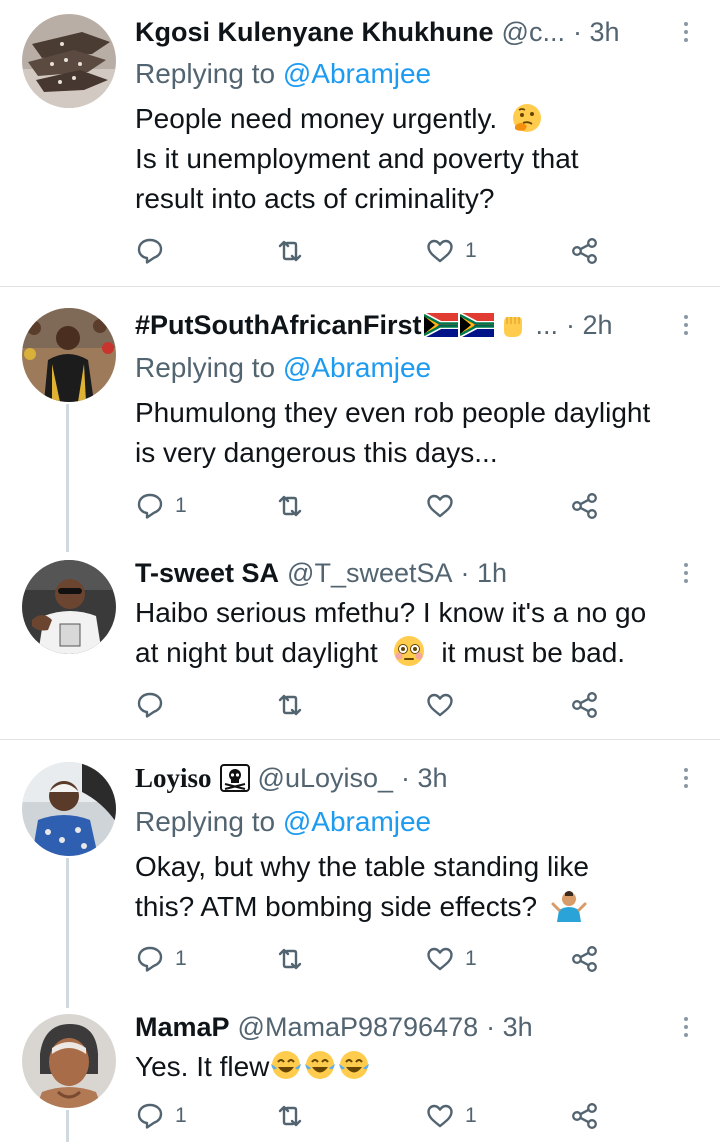 The height and width of the screenshot is (1142, 720). What do you see at coordinates (182, 1027) in the screenshot?
I see `display-name: MamaP` at bounding box center [182, 1027].